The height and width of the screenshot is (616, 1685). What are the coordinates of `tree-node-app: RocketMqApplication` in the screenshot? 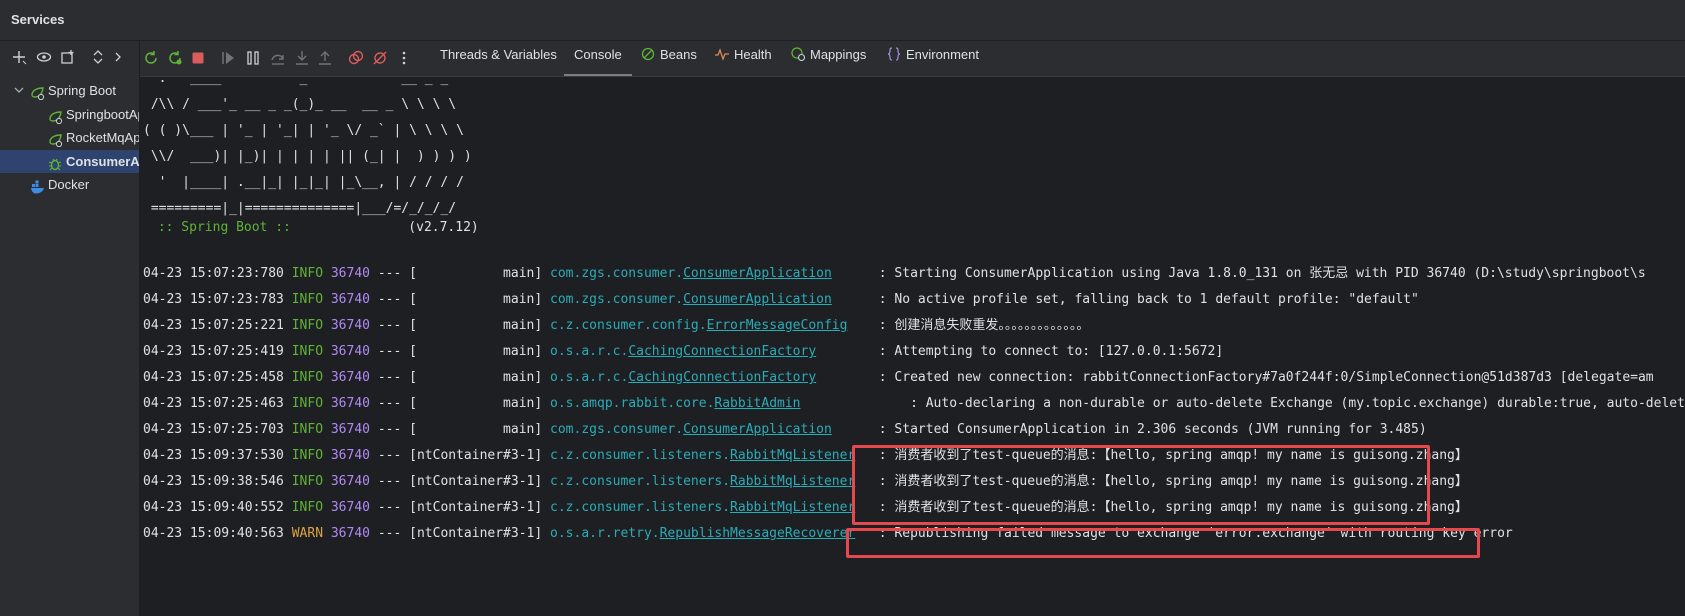 It's located at (69, 138).